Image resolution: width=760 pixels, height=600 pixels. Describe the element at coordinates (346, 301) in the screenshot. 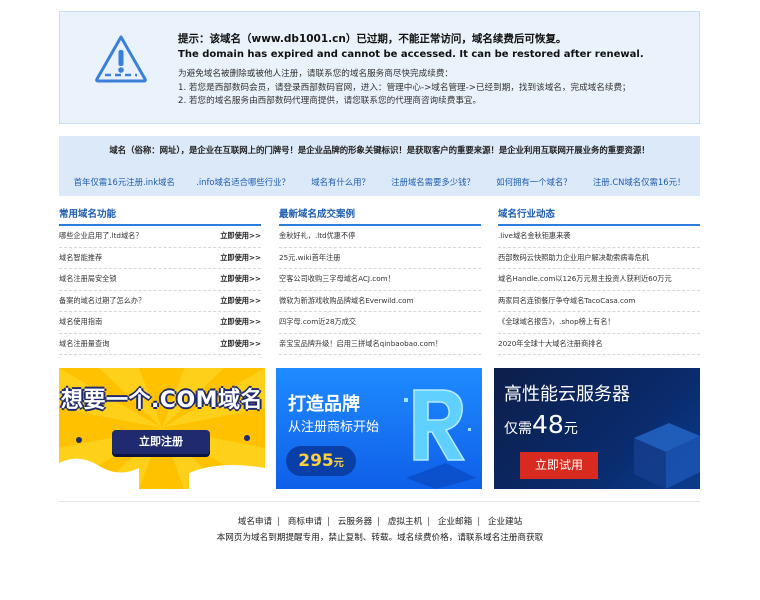

I see `list-item-text: 微软为新游戏收购品牌域名Everwild.com` at that location.